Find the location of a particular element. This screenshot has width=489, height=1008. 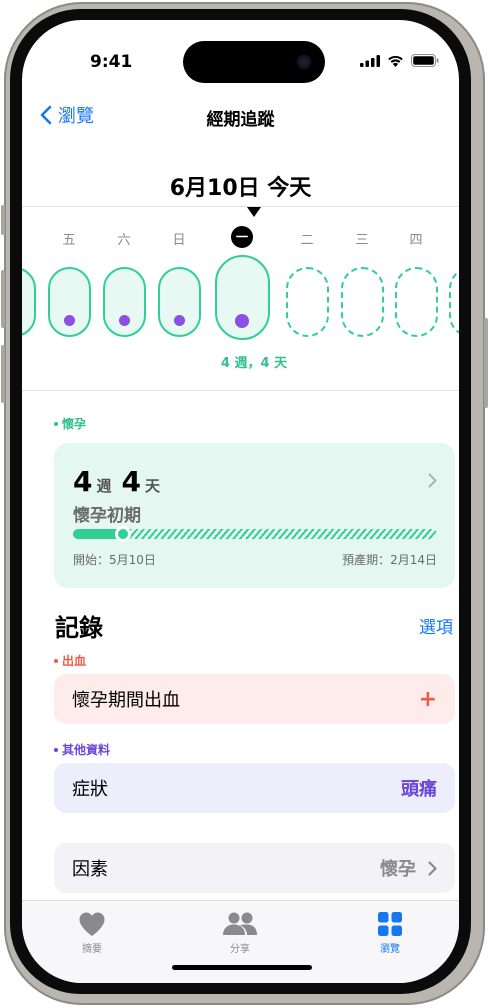

other-data-section-tag: 其他資料 is located at coordinates (82, 749).